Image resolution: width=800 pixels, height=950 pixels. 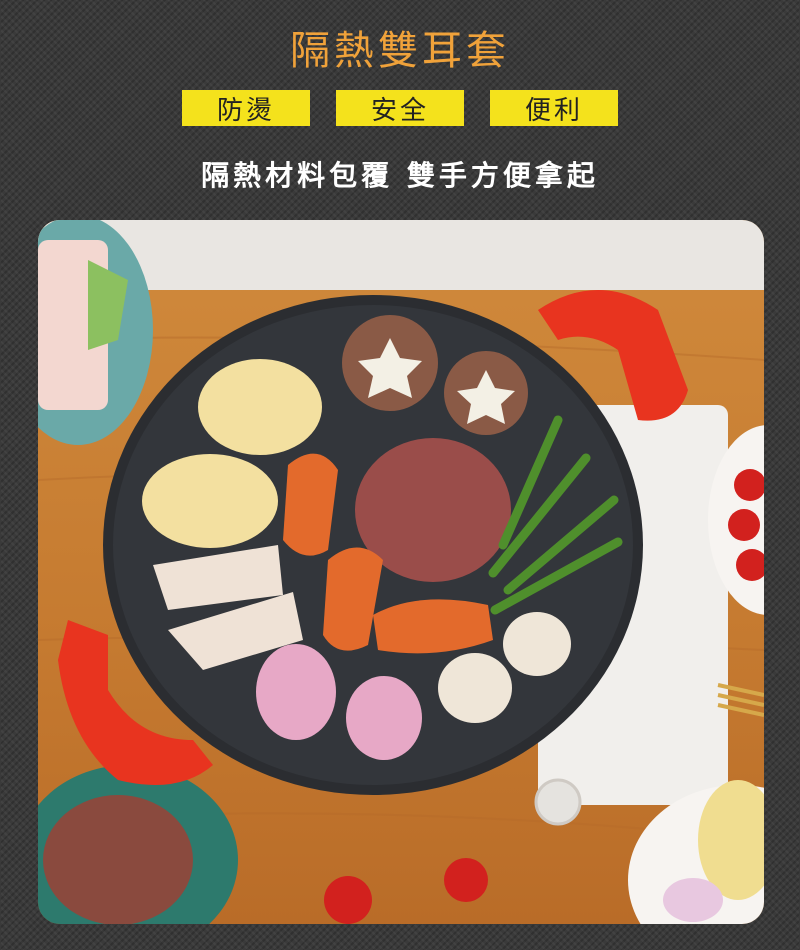 I want to click on tag-convenient: 便利, so click(x=554, y=108).